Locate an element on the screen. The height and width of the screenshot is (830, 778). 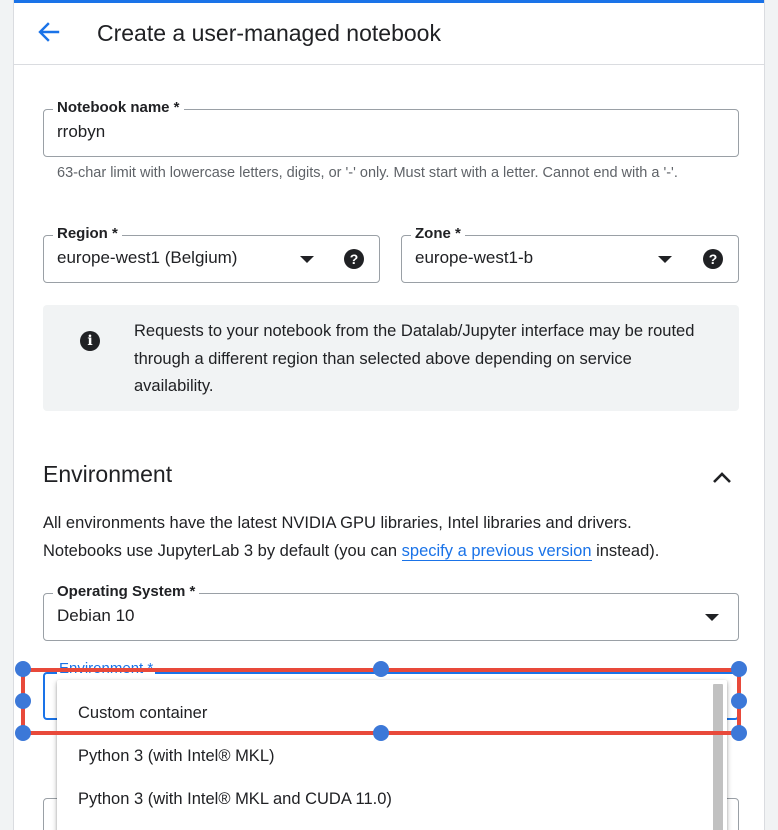
resize-handle-bottom-left is located at coordinates (23, 733).